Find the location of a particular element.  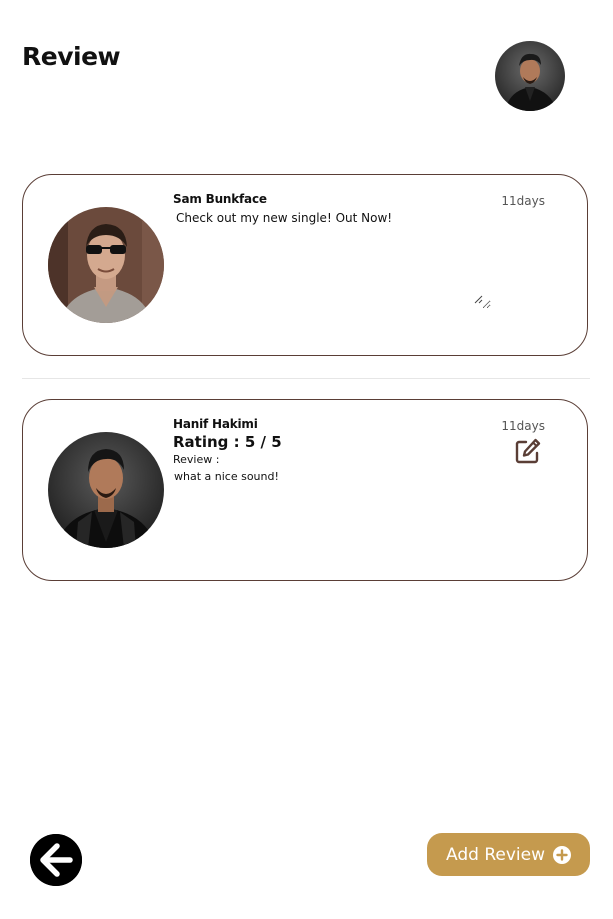

arrow-left-icon is located at coordinates (56, 860).